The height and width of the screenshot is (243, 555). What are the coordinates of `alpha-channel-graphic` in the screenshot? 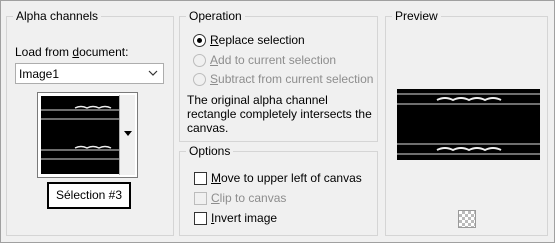 It's located at (81, 132).